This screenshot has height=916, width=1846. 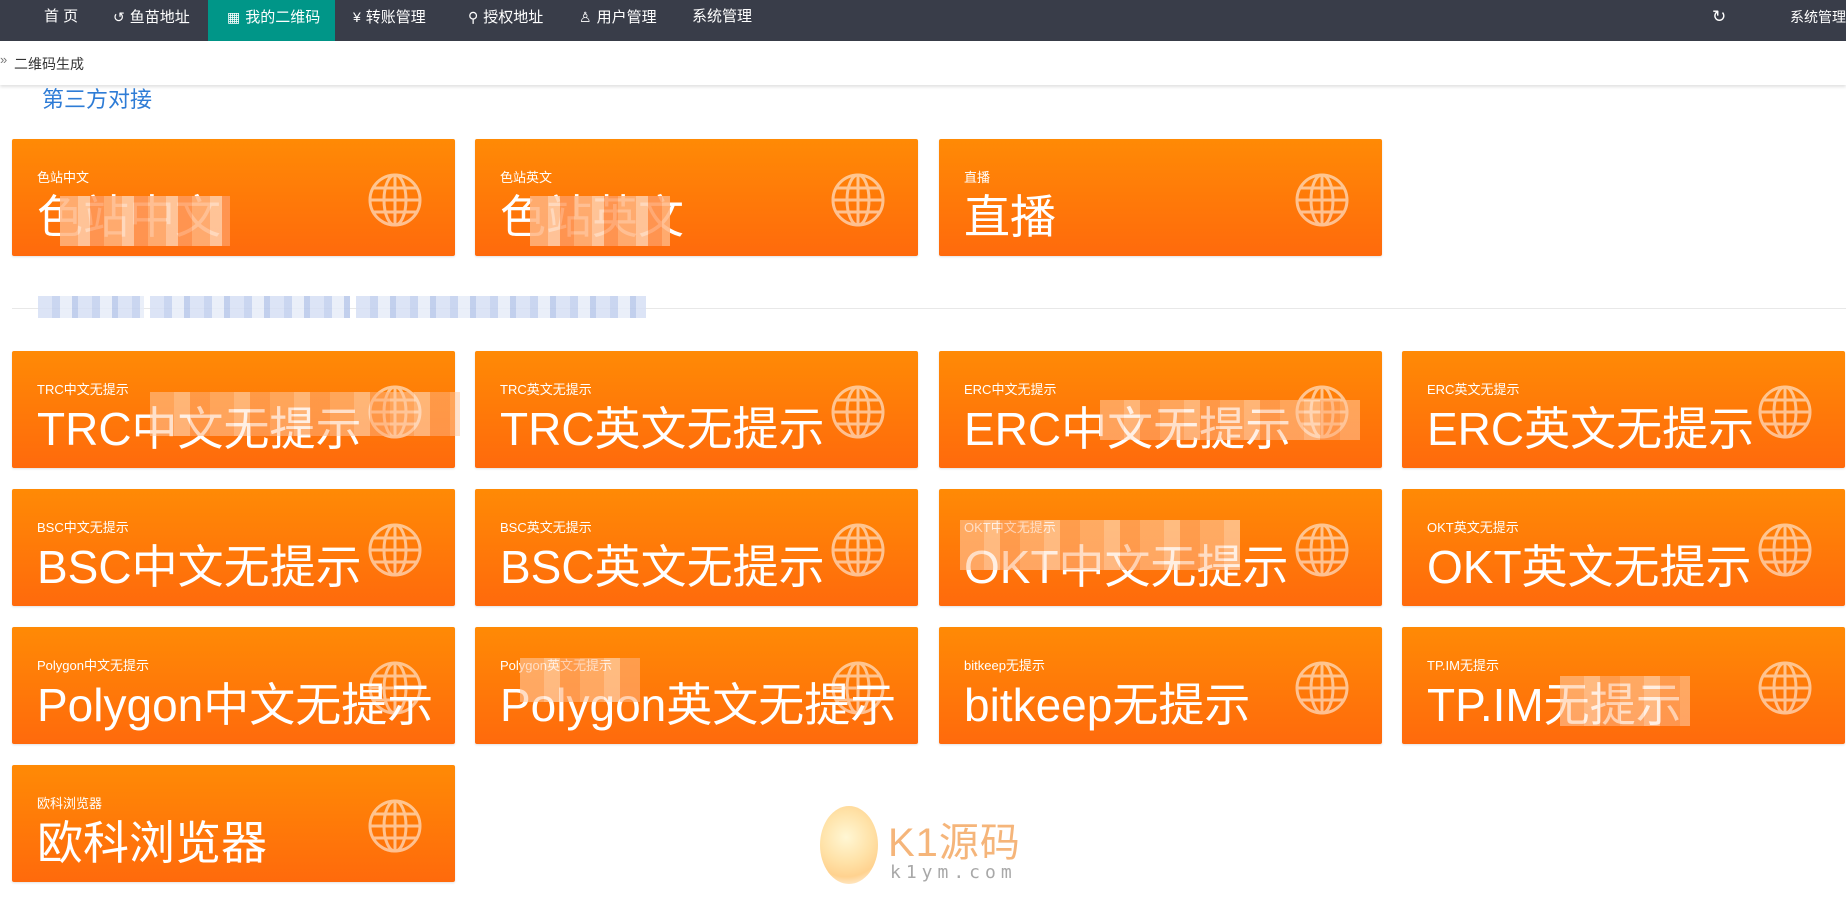 What do you see at coordinates (526, 177) in the screenshot?
I see `card-subtitle: 色站英文` at bounding box center [526, 177].